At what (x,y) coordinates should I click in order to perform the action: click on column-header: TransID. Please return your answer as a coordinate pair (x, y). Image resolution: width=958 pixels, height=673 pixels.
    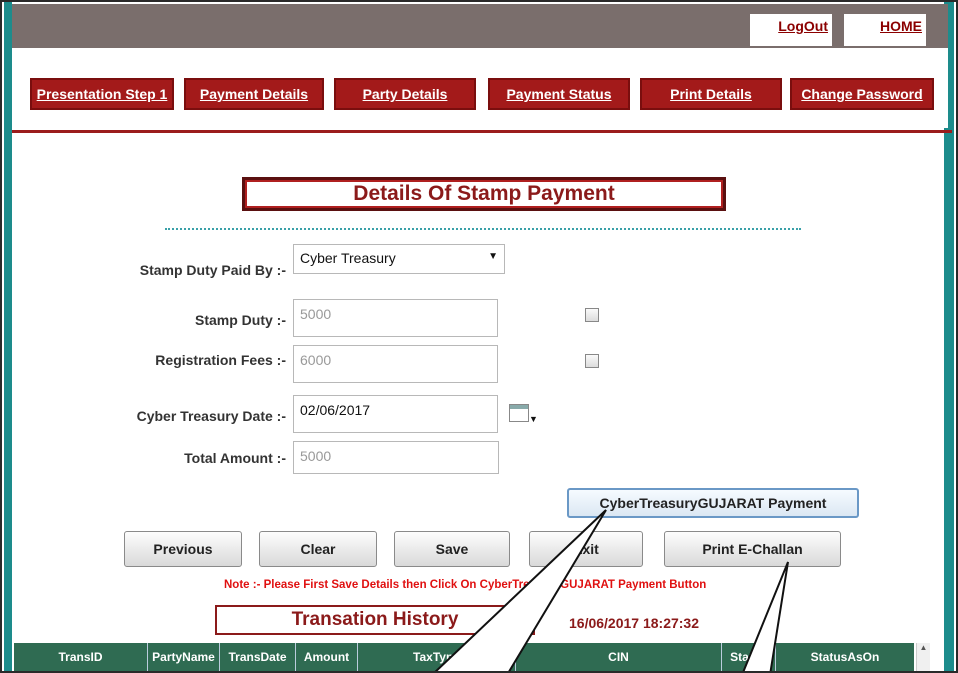
    Looking at the image, I should click on (81, 657).